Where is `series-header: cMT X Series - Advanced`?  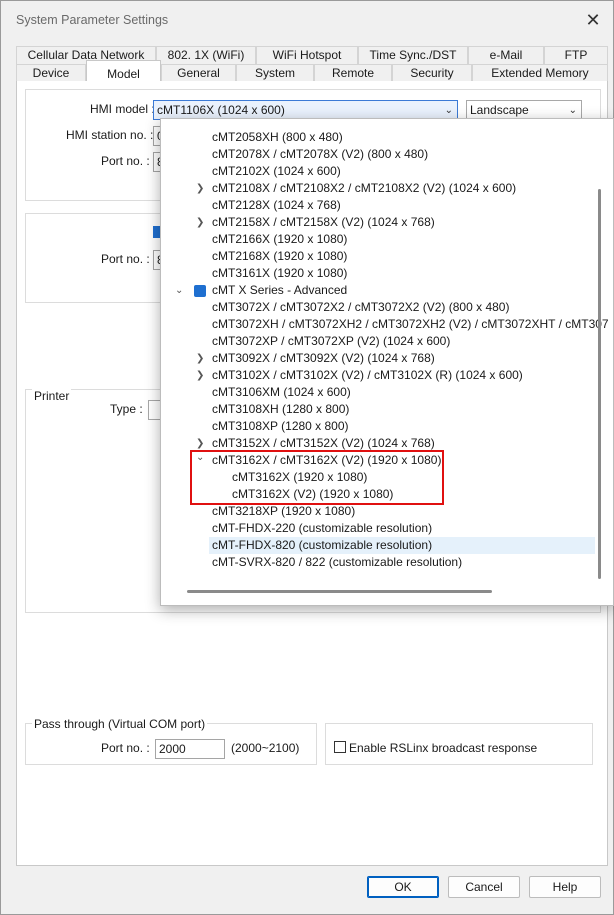
series-header: cMT X Series - Advanced is located at coordinates (279, 290).